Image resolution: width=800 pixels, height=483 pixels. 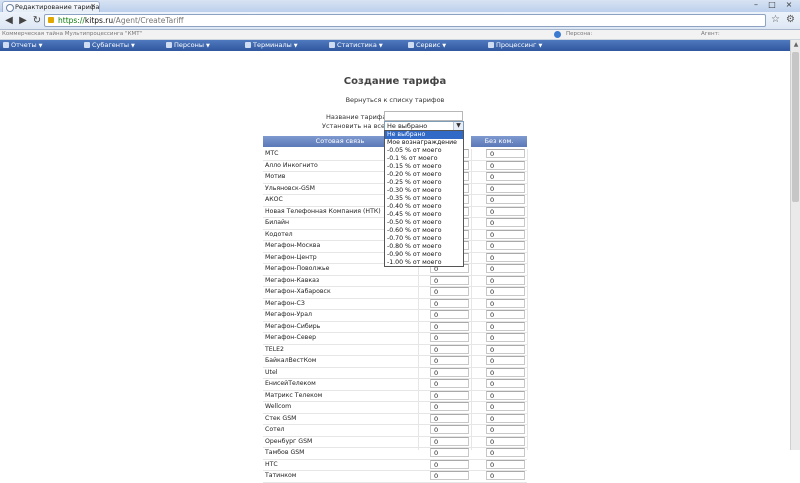 I want to click on tab-strip: Редактирование тарифа × – □ ×, so click(x=400, y=6).